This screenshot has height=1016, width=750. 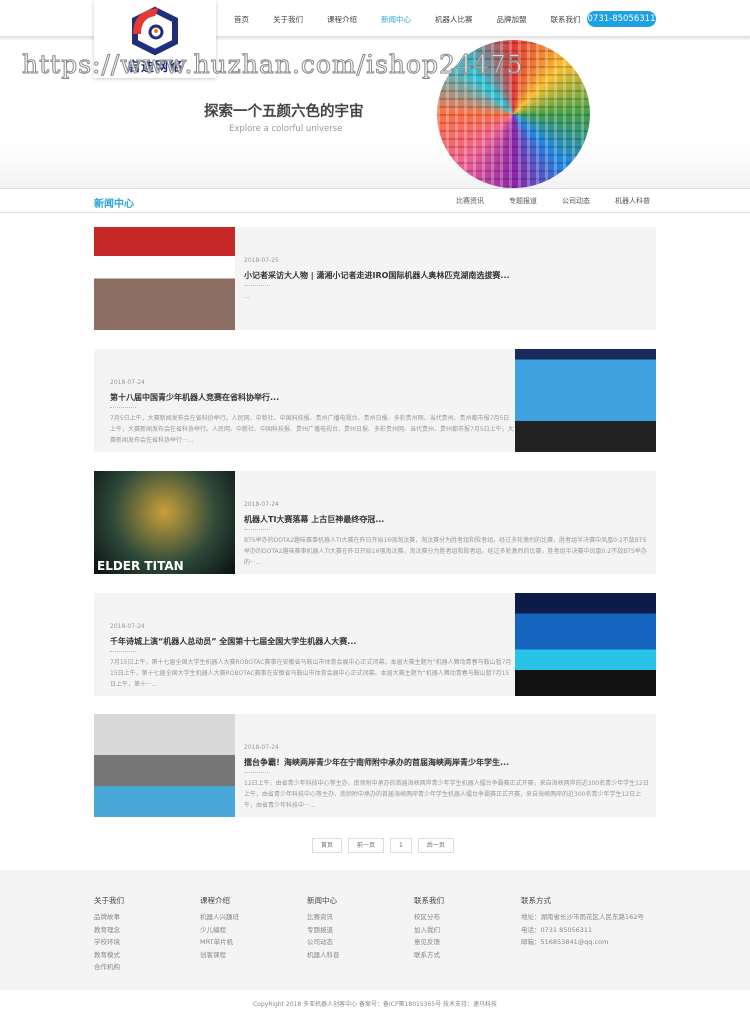 What do you see at coordinates (219, 955) in the screenshot?
I see `footer-link: 创客课程` at bounding box center [219, 955].